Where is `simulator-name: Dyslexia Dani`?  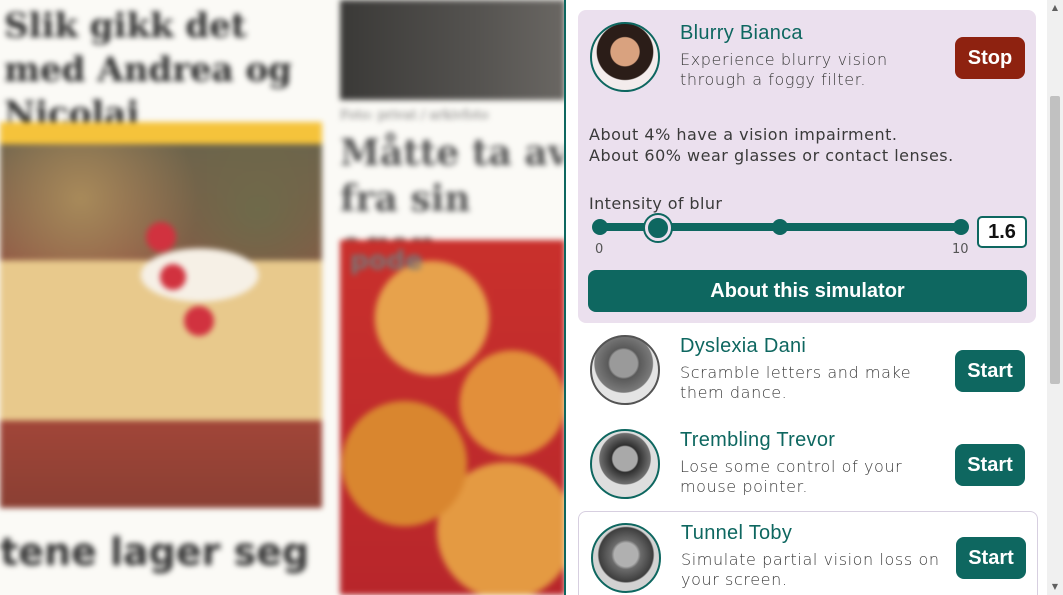
simulator-name: Dyslexia Dani is located at coordinates (743, 346).